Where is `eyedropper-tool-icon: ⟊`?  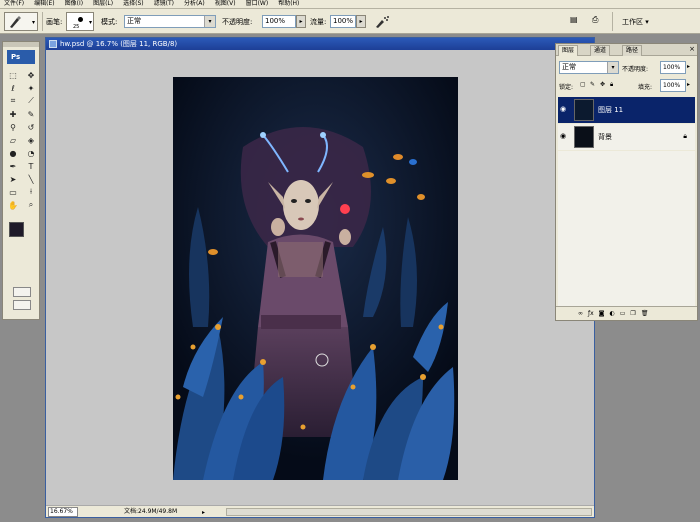
eyedropper-tool-icon: ⟊ is located at coordinates (31, 192).